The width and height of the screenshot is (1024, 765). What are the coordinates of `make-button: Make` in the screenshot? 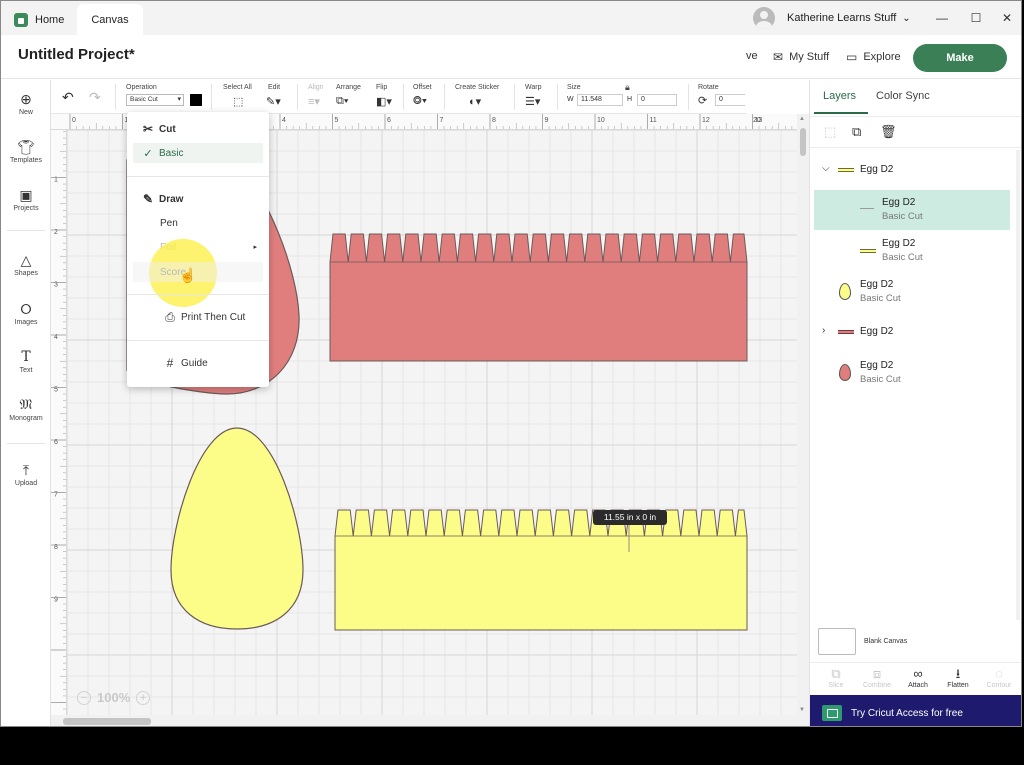 It's located at (960, 58).